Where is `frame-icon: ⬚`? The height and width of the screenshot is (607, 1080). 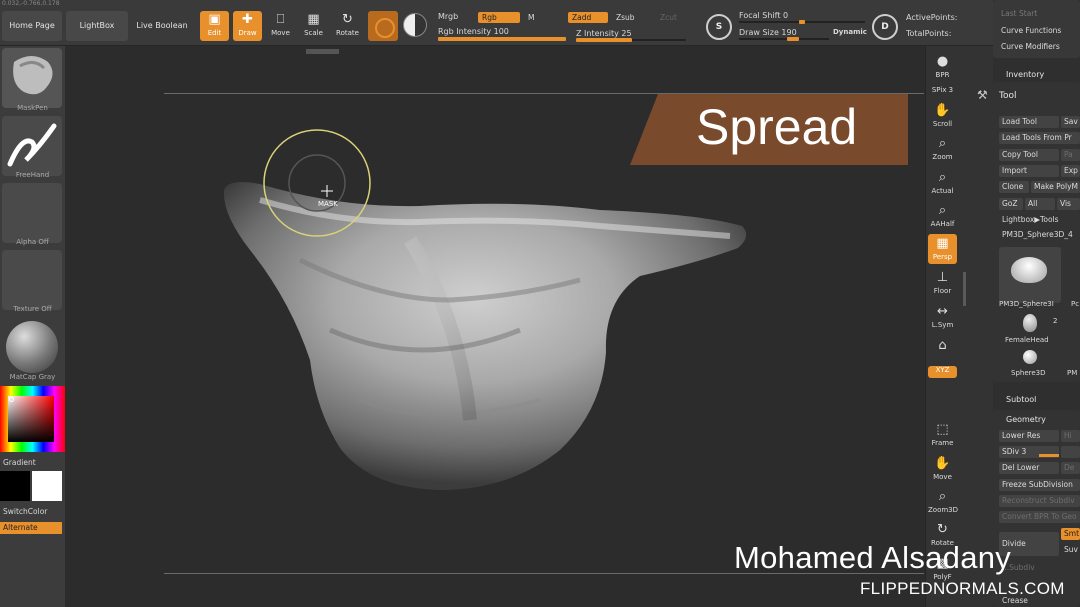
frame-icon: ⬚ is located at coordinates (942, 429).